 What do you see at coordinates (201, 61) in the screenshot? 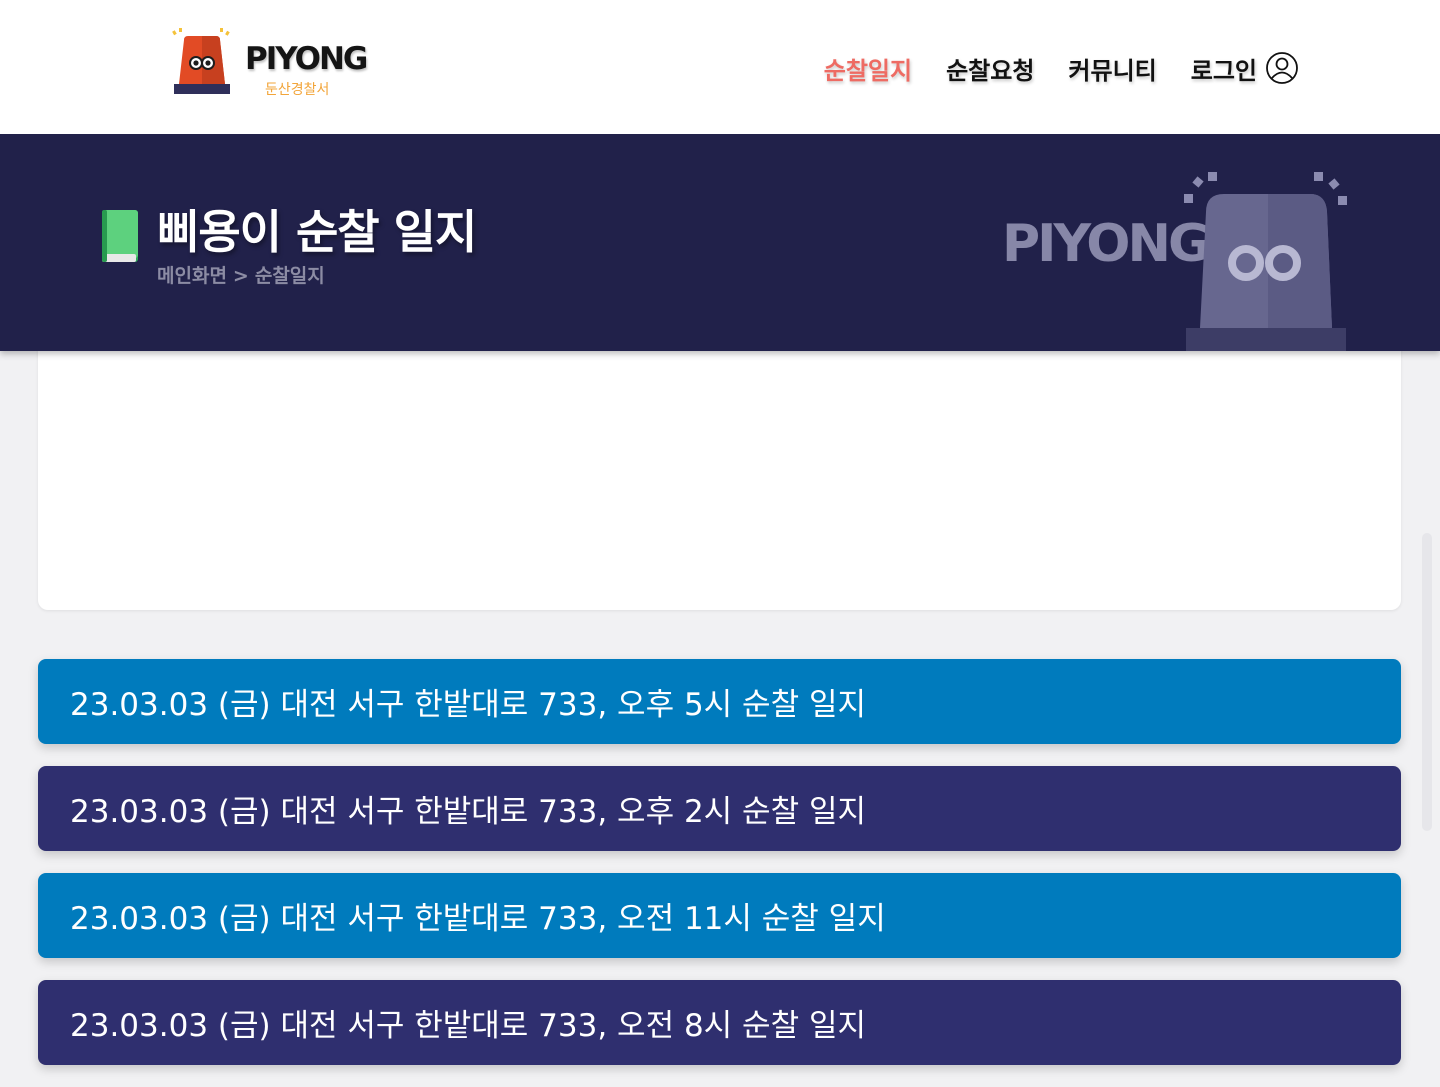
I see `siren-logo-icon` at bounding box center [201, 61].